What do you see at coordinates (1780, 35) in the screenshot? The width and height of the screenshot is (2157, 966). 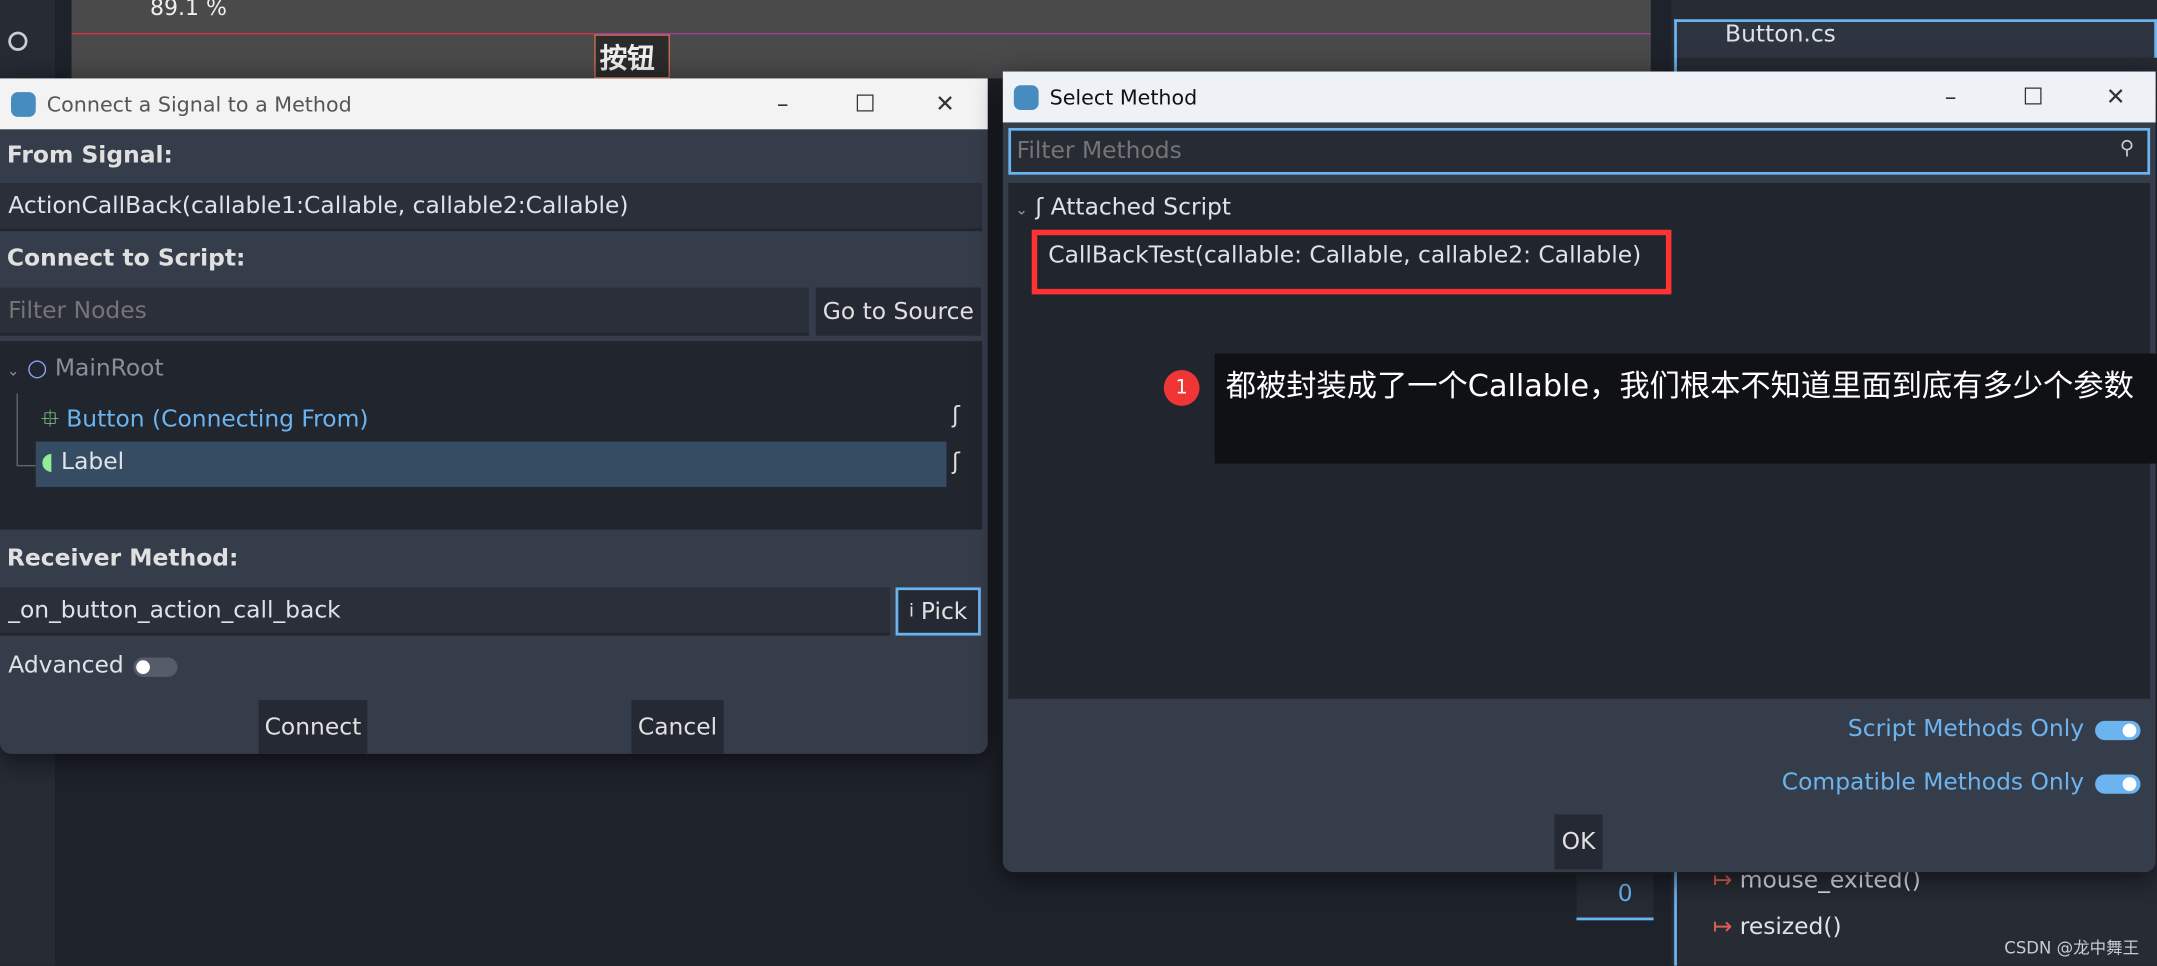 I see `tree-root-button-cs: Button.cs` at bounding box center [1780, 35].